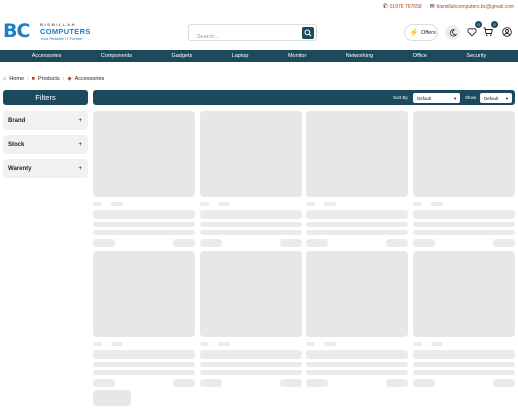  I want to click on user-icon, so click(507, 32).